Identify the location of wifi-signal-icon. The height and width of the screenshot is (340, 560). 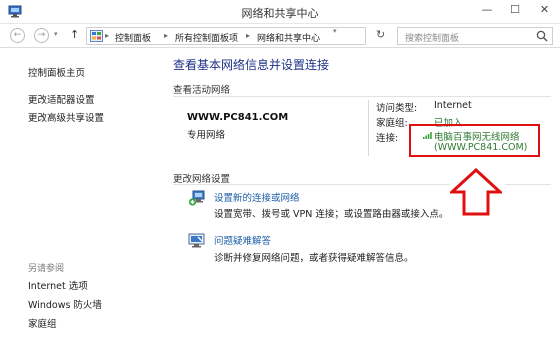
(427, 135).